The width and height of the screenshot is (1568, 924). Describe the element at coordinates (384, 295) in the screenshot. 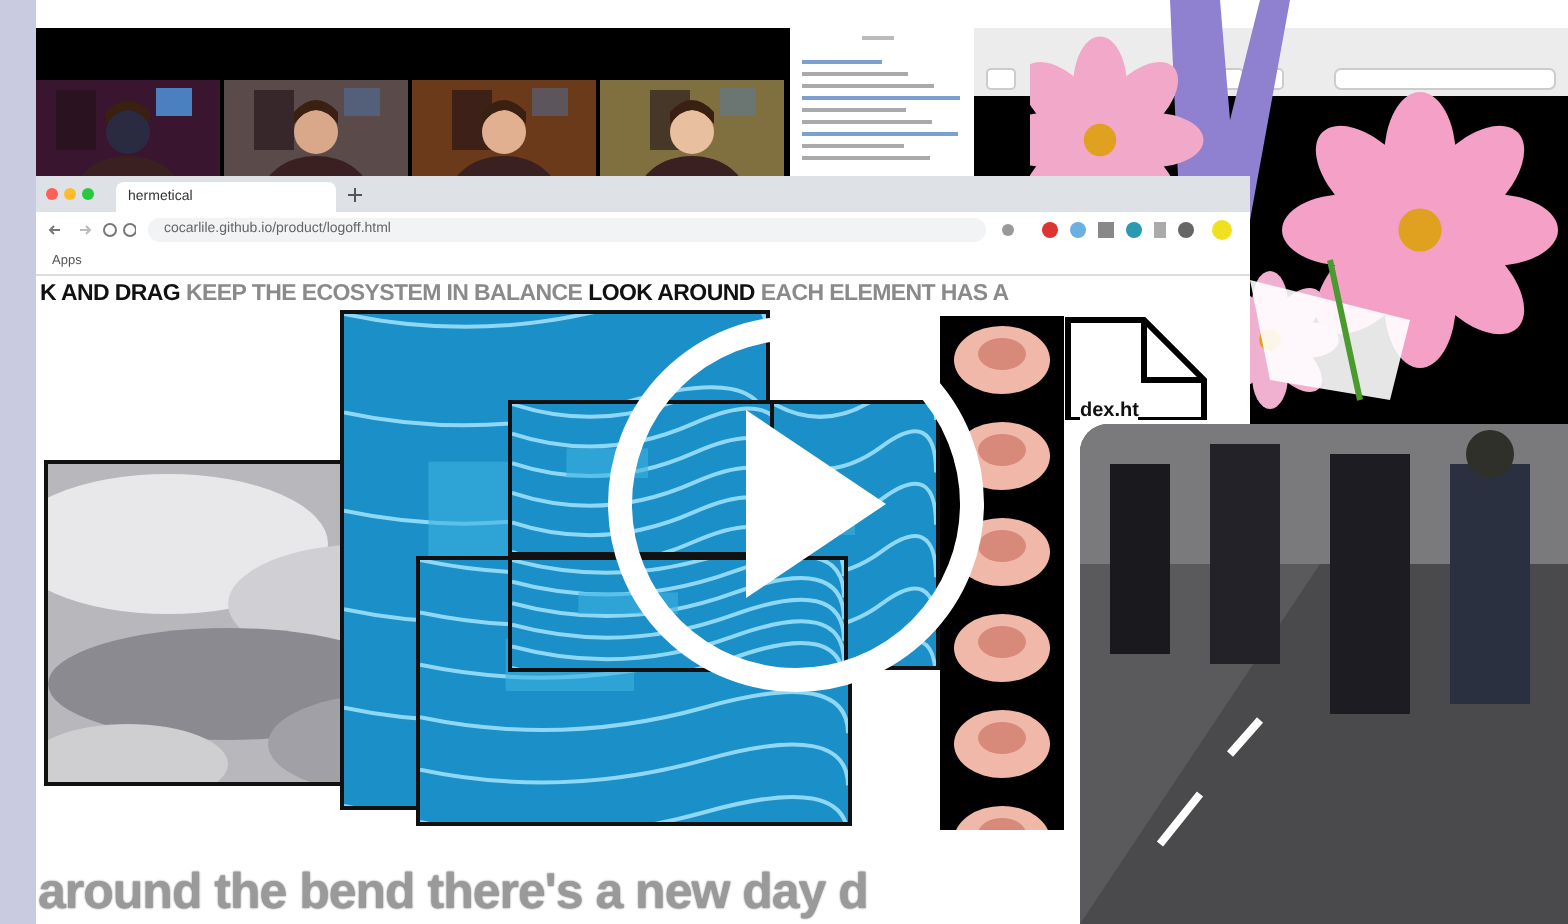

I see `marquee-text: KEEP THE ECOSYSTEM IN BALANCE` at that location.